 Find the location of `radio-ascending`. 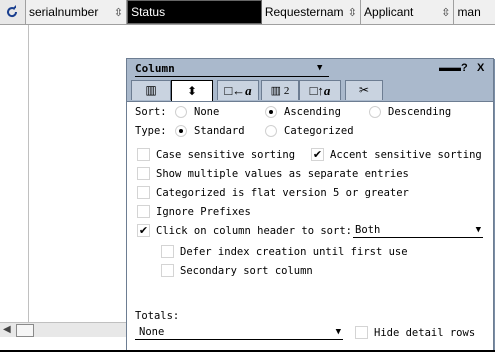

radio-ascending is located at coordinates (271, 112).